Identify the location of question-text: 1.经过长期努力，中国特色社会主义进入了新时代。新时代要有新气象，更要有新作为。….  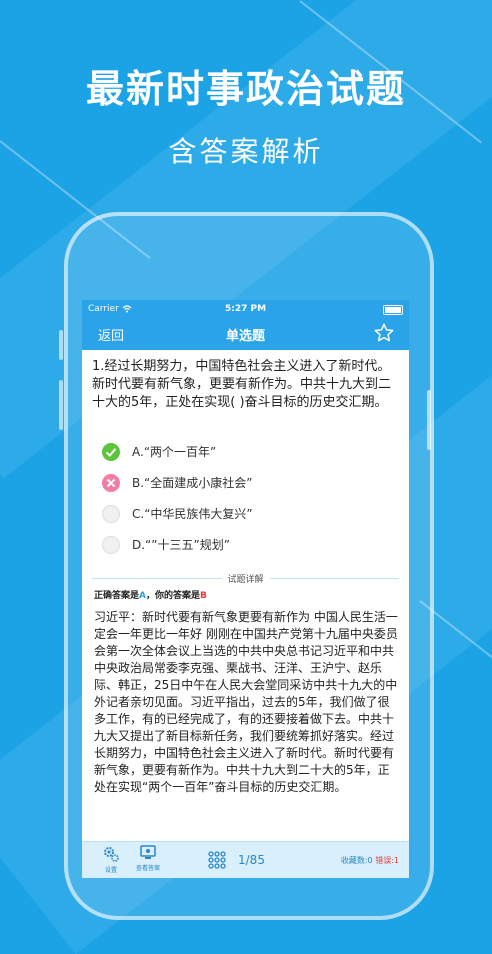
(242, 384).